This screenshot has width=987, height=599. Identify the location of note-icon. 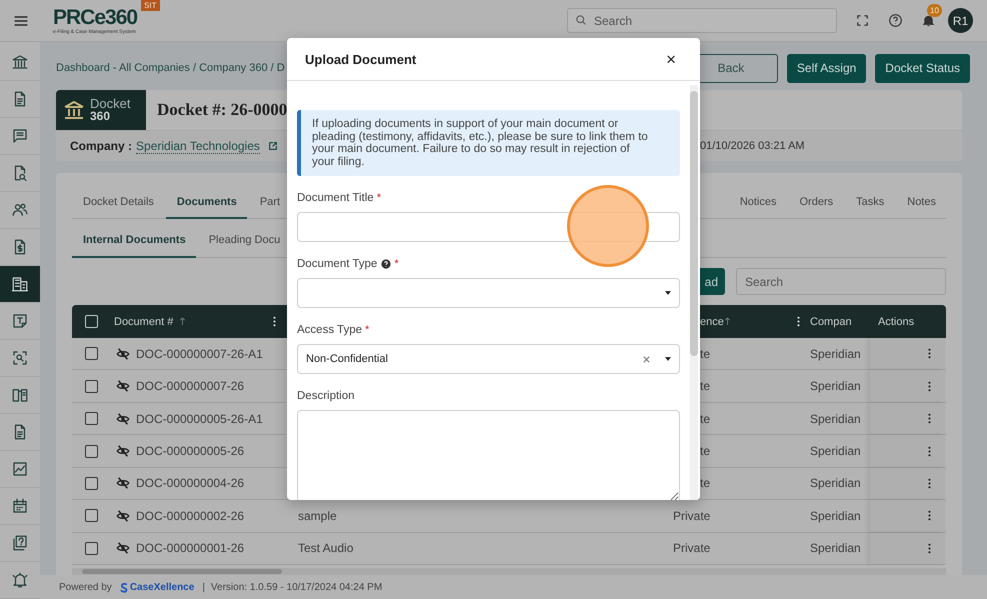
(20, 321).